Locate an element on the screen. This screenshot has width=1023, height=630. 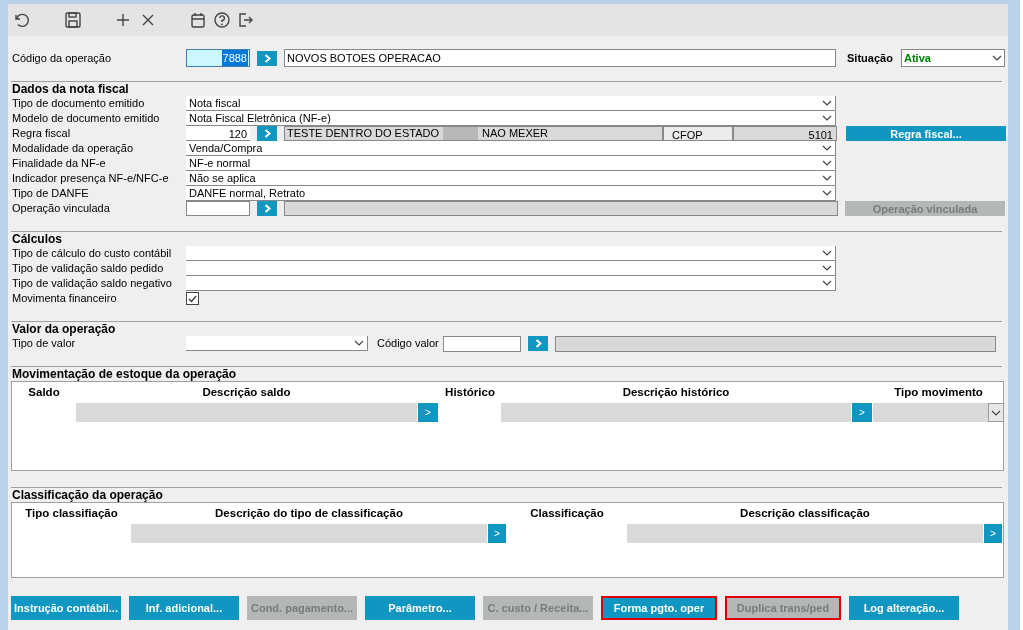
cfop-field: 5101 is located at coordinates (785, 133).